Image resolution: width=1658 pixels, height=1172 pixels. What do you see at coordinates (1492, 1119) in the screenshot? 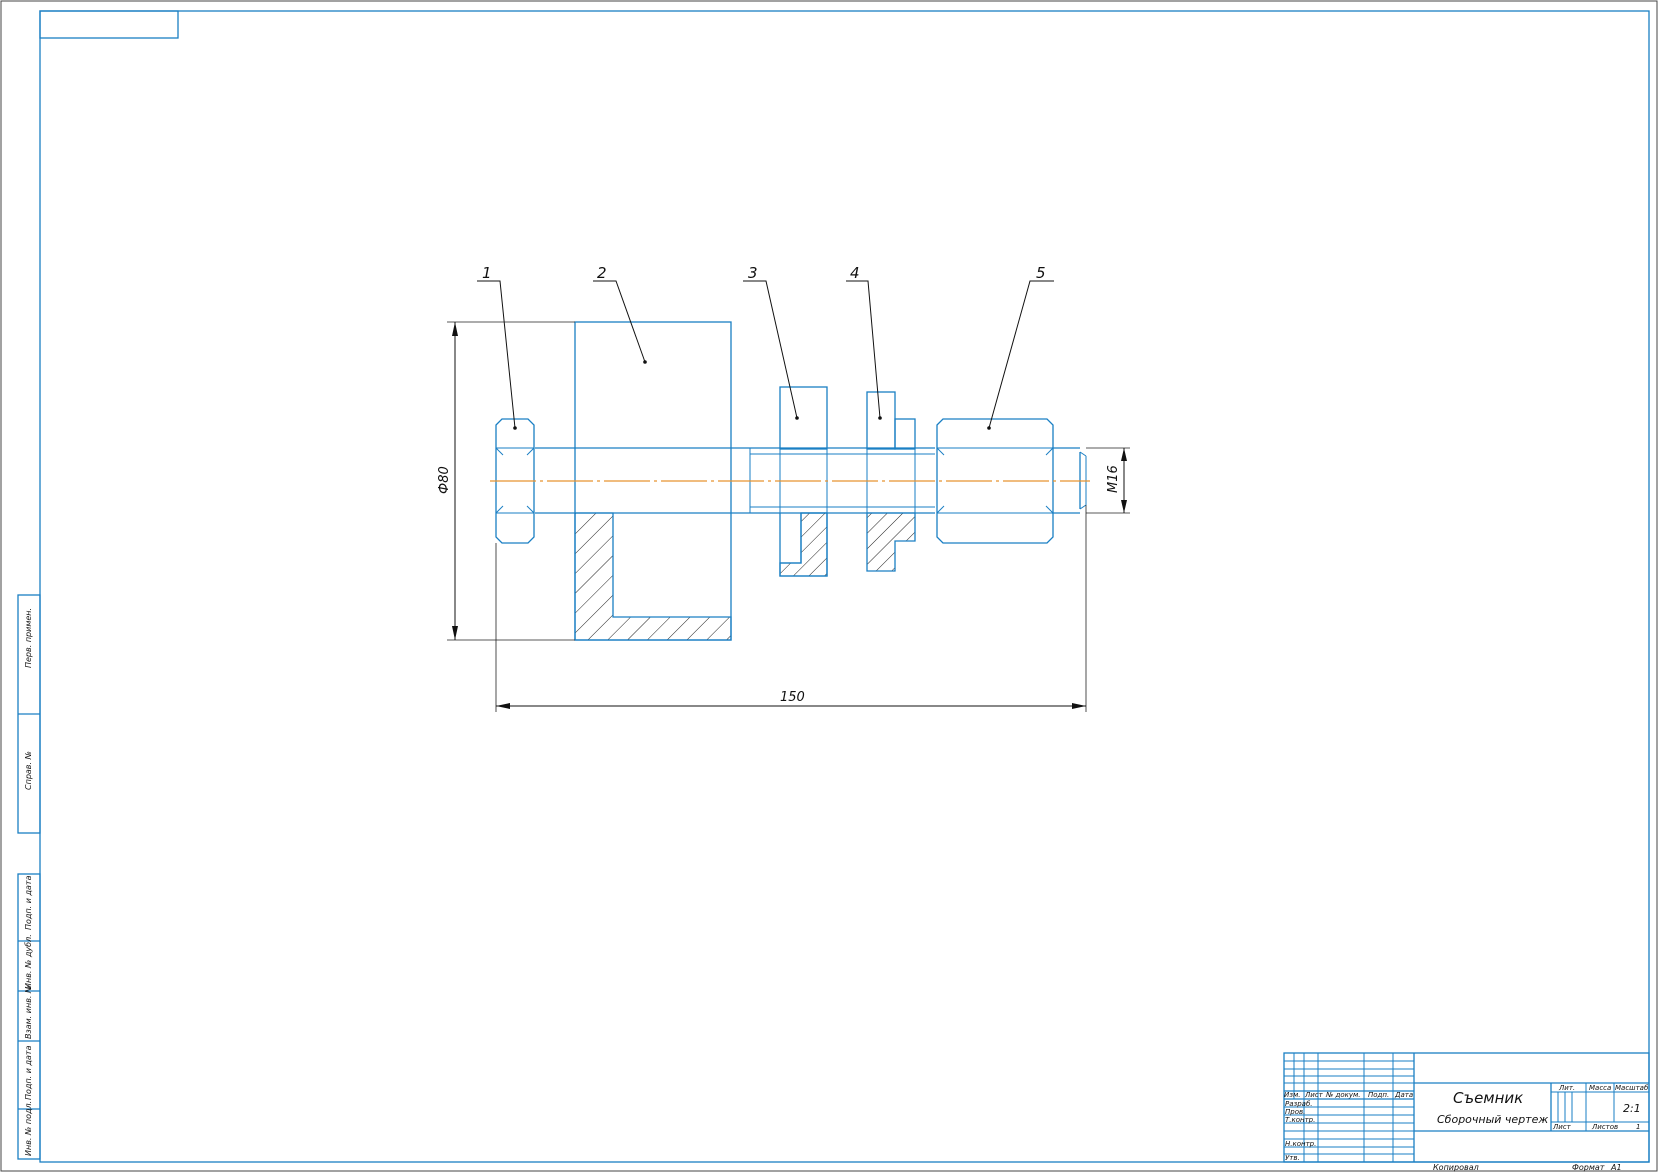
I see `tb-subtitle: Сборочный чертеж` at bounding box center [1492, 1119].